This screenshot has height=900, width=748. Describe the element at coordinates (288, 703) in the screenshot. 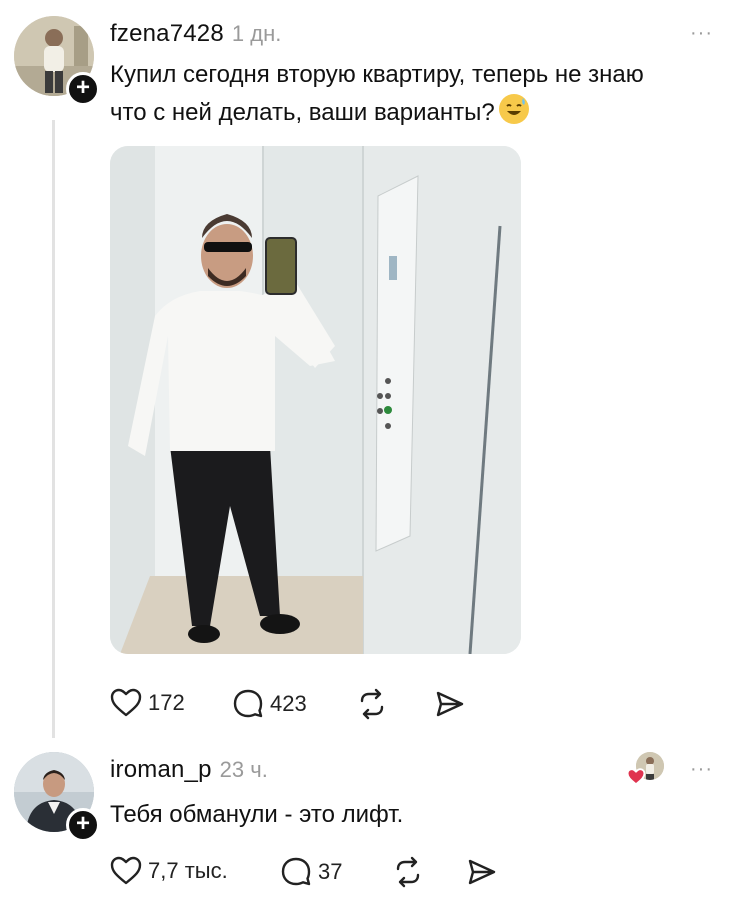

I see `post-comment-count: 423` at that location.